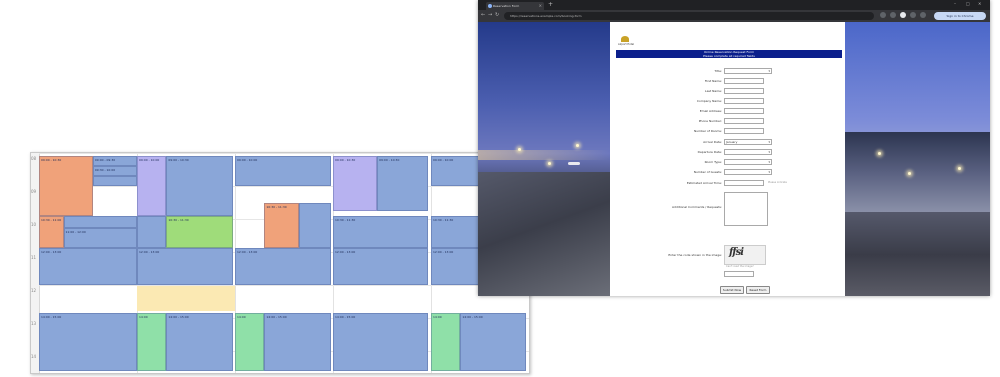 The width and height of the screenshot is (1000, 377). What do you see at coordinates (746, 209) in the screenshot?
I see `comments-textarea` at bounding box center [746, 209].